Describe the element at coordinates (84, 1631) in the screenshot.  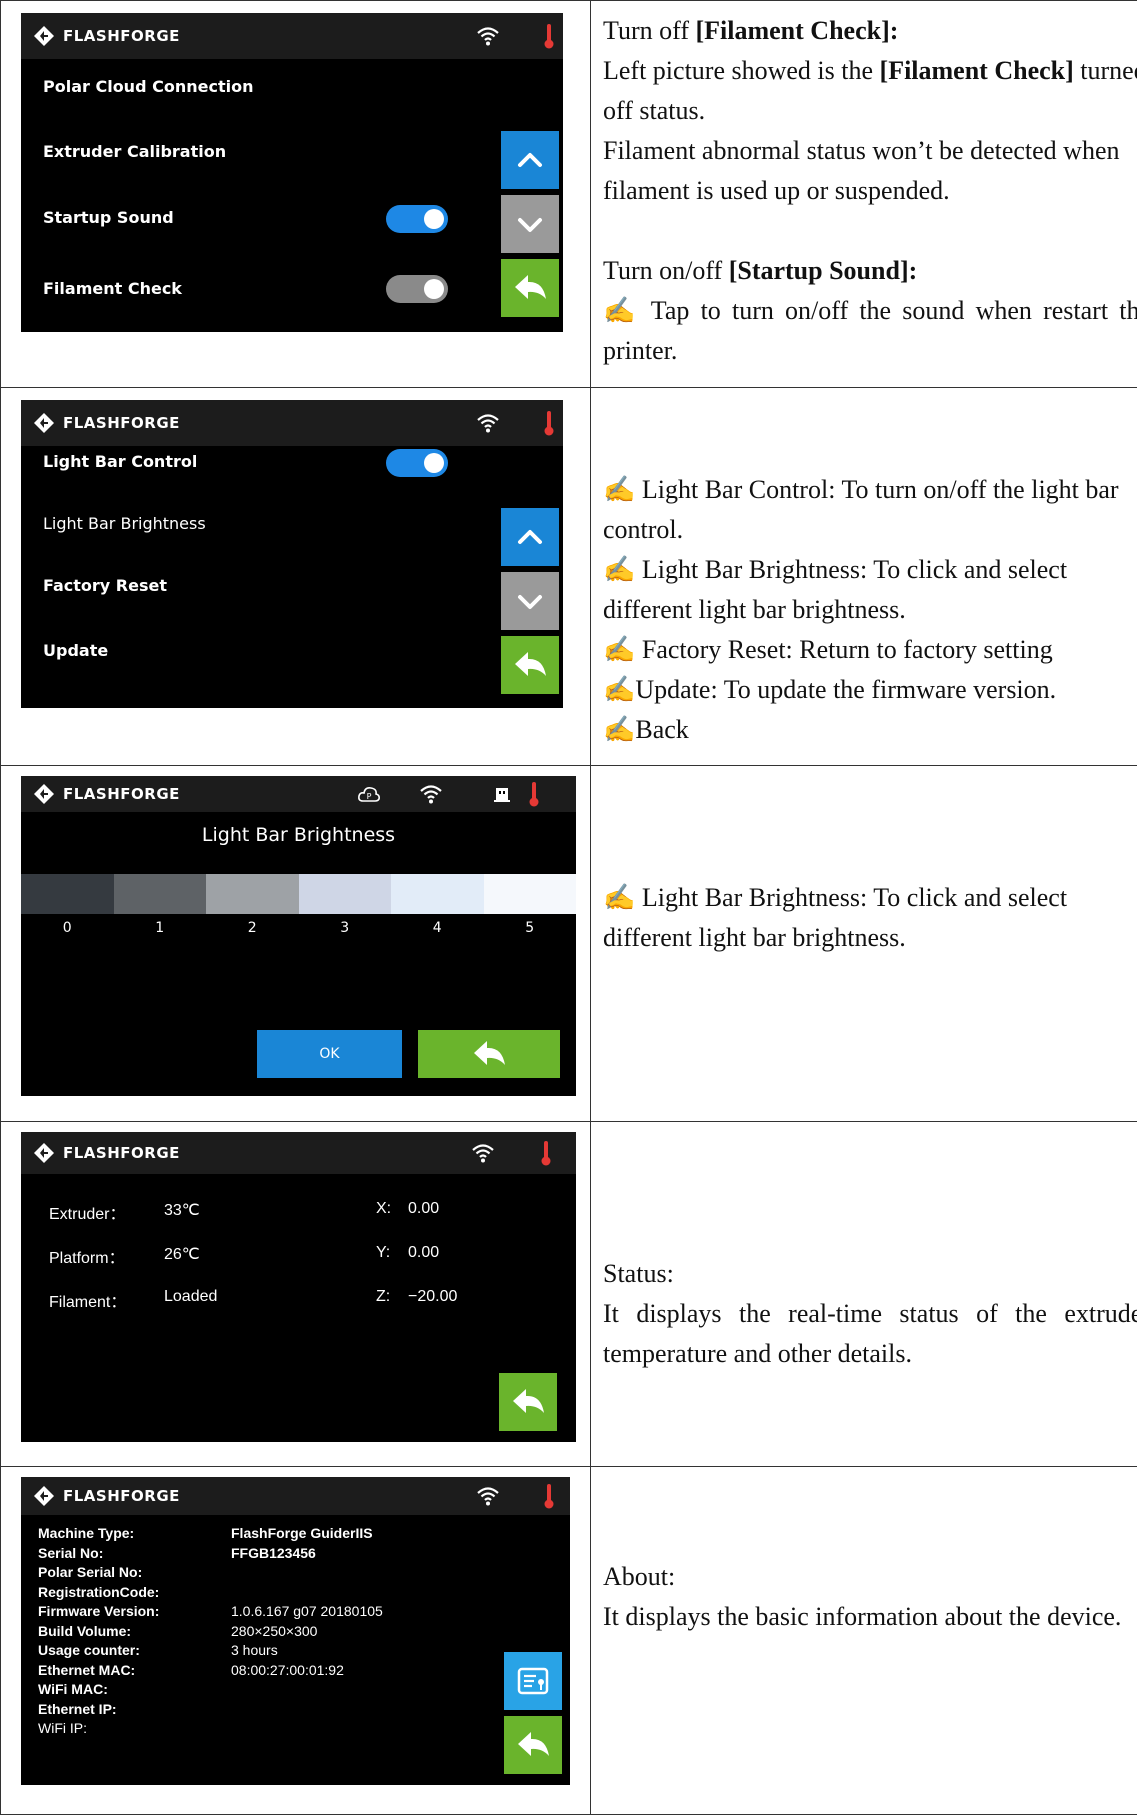
I see `about-label: Build Volume:` at that location.